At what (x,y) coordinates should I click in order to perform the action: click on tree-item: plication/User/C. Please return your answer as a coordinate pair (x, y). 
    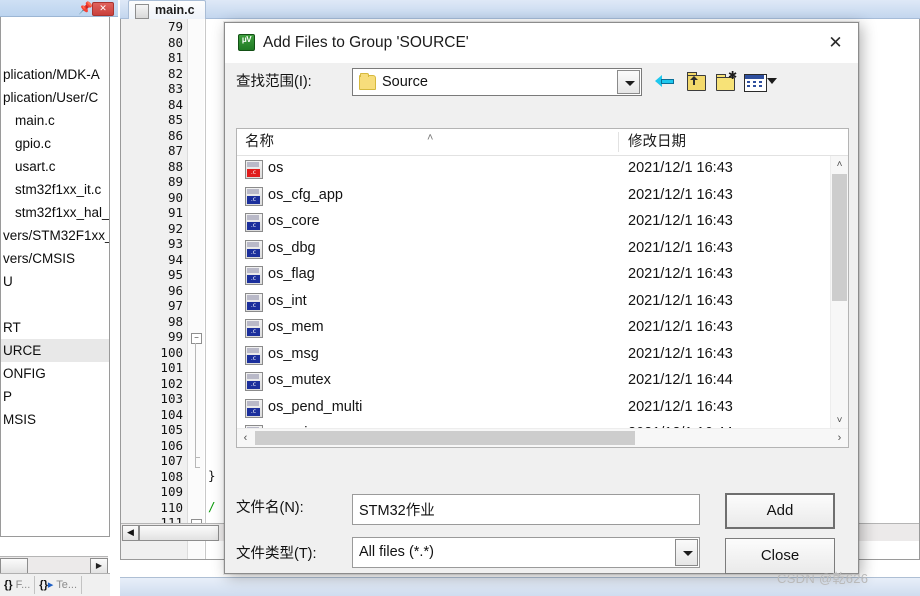
    Looking at the image, I should click on (55, 97).